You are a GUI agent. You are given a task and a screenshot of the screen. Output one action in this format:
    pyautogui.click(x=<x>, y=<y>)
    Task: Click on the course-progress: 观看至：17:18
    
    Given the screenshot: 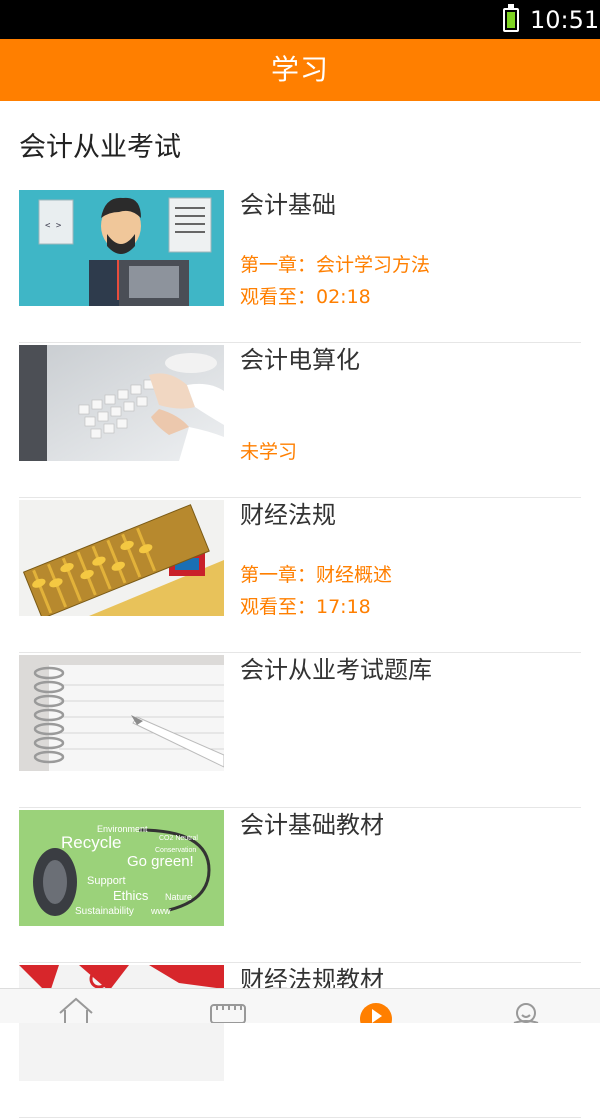 What is the action you would take?
    pyautogui.click(x=305, y=607)
    